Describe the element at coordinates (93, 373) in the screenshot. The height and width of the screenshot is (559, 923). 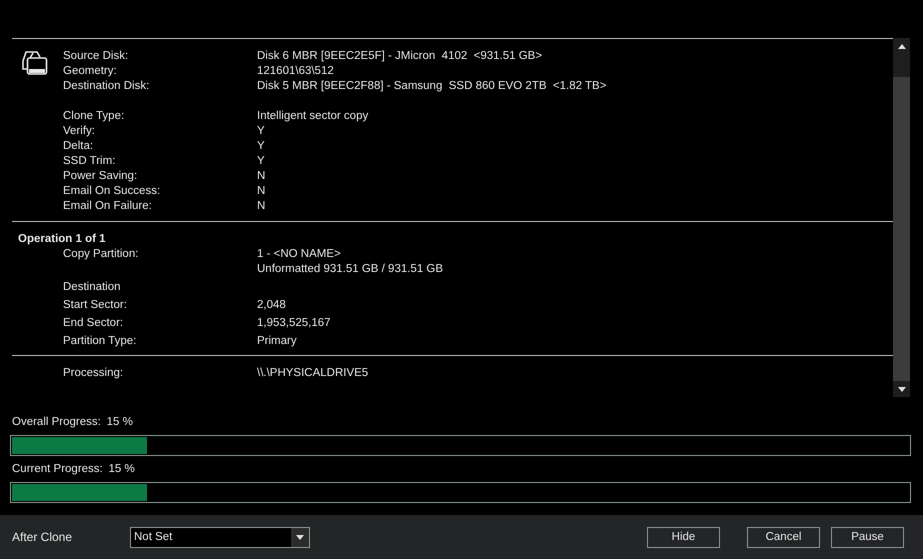
I see `field-label: Processing:` at that location.